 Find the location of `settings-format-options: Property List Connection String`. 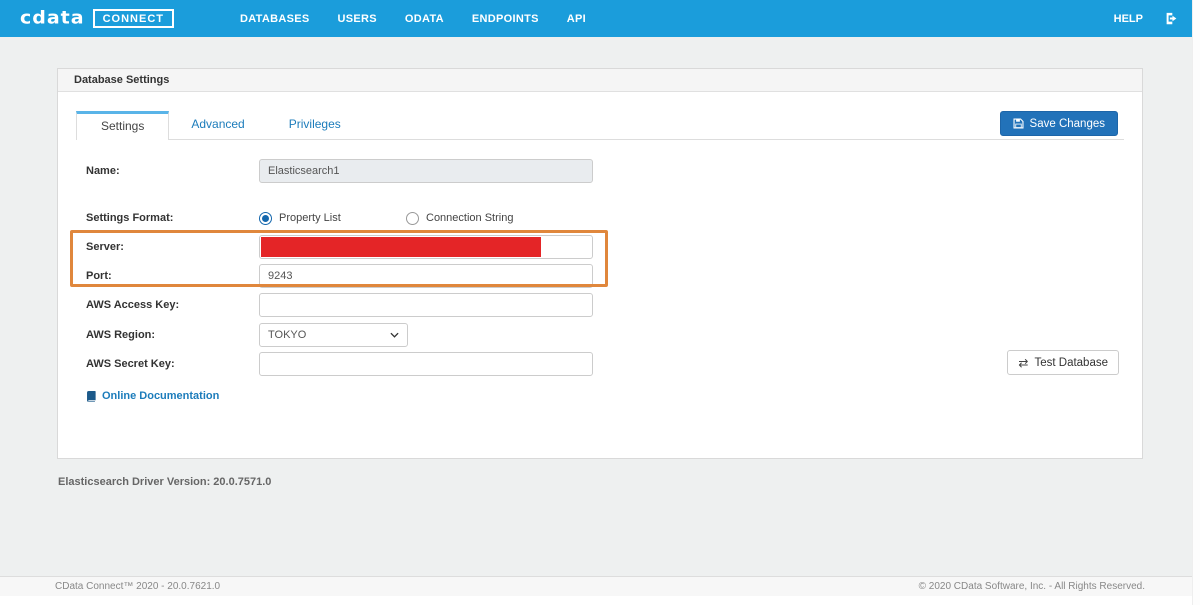

settings-format-options: Property List Connection String is located at coordinates (406, 218).